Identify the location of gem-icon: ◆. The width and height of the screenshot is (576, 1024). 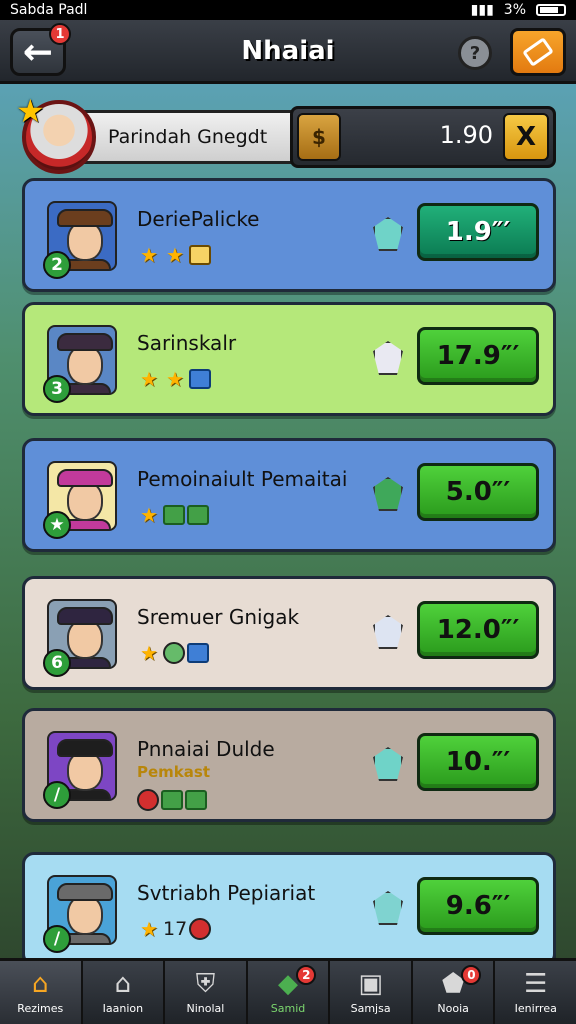
(288, 984).